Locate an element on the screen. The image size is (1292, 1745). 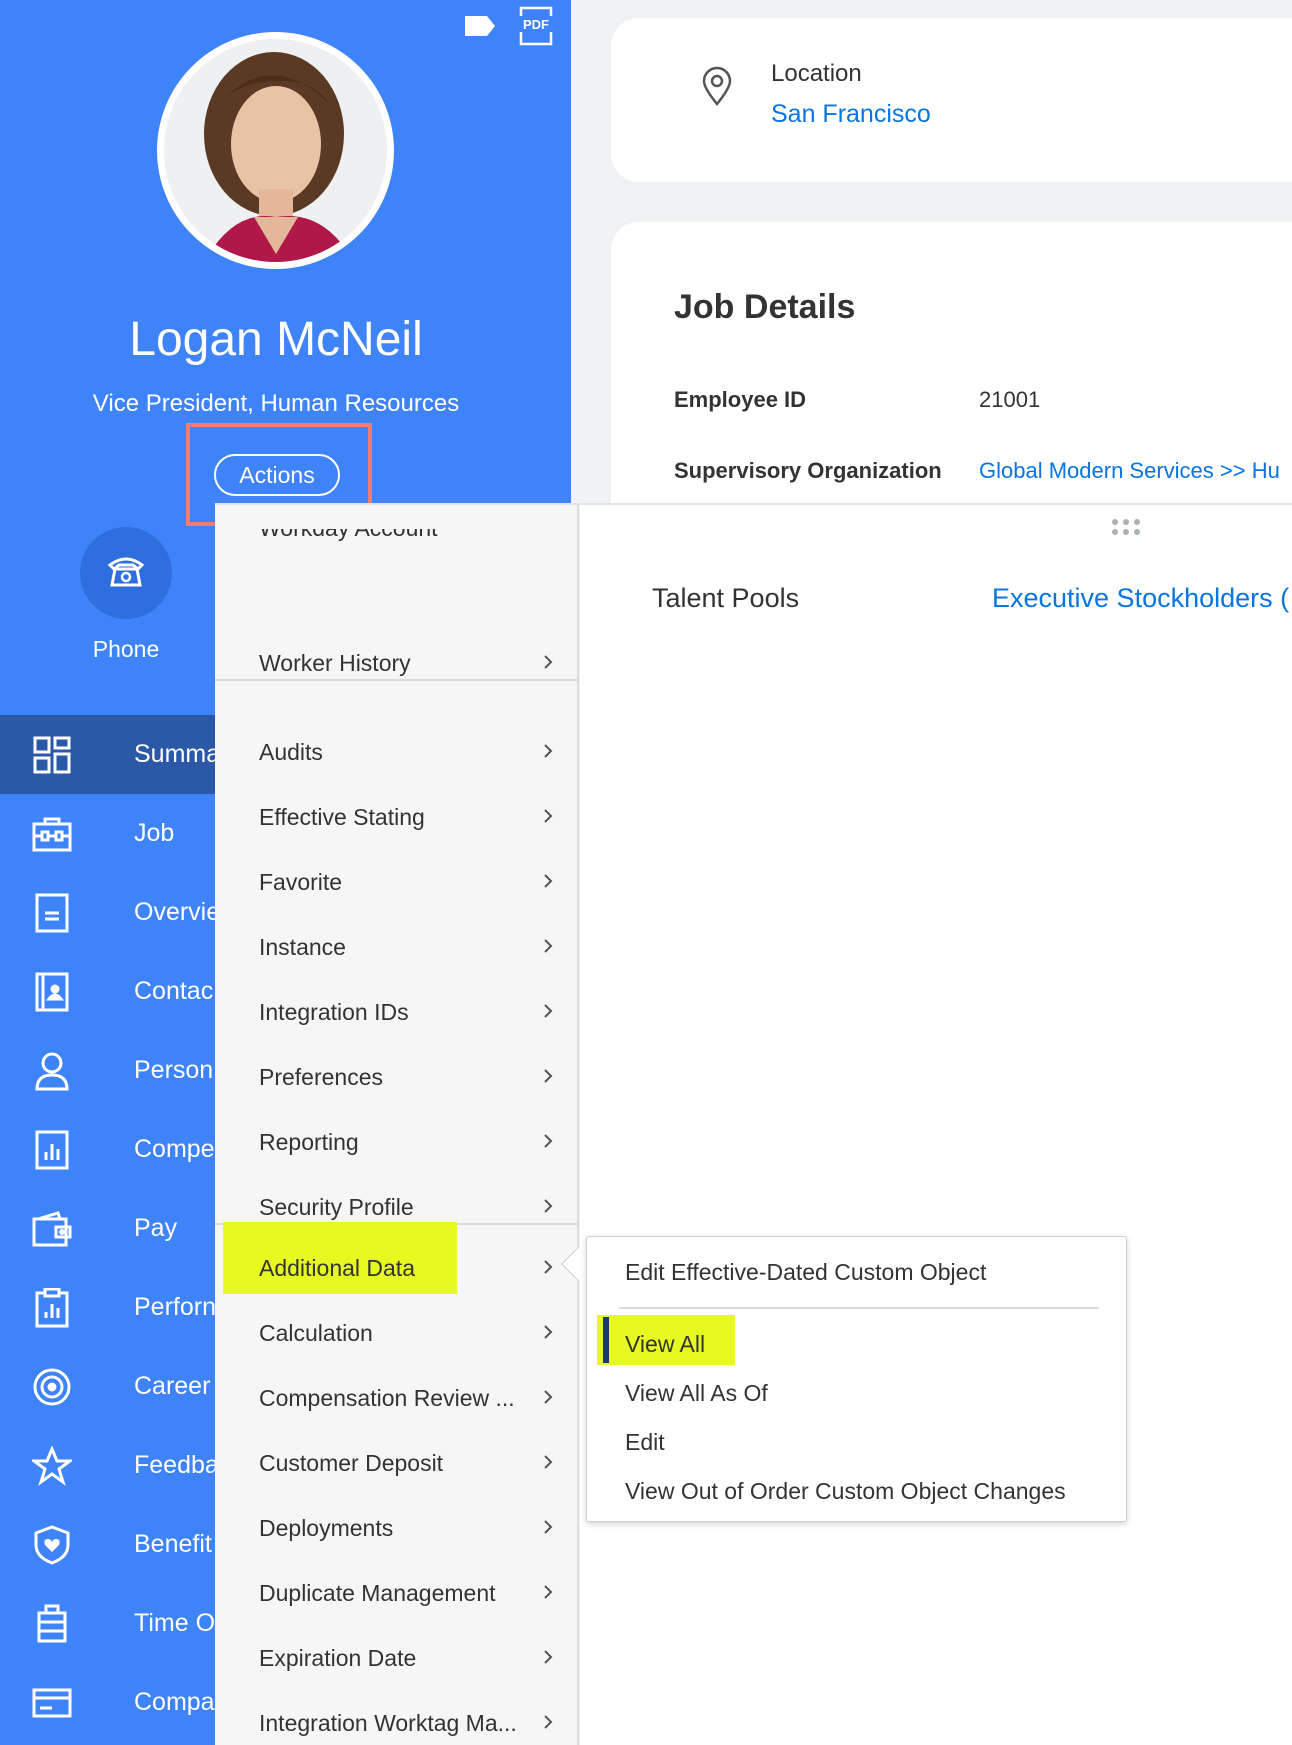
menu-item-label: Reporting is located at coordinates (309, 1141).